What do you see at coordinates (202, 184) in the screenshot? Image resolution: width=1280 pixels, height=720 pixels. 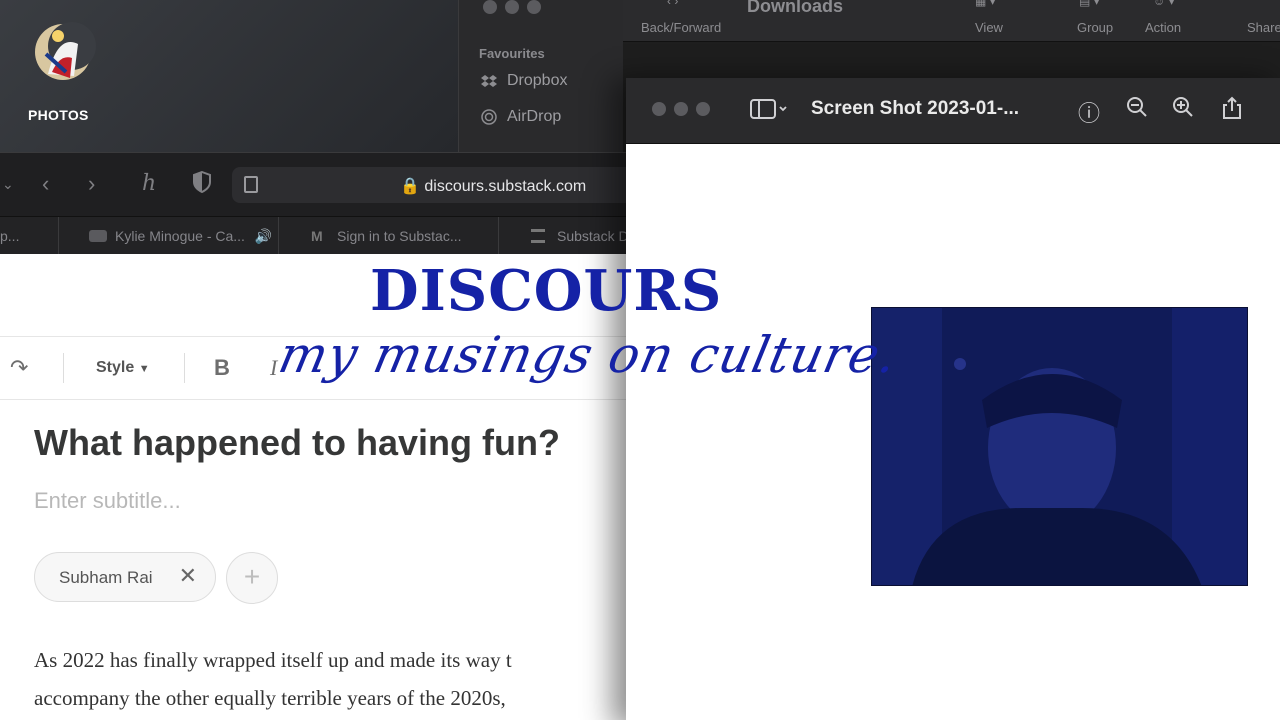 I see `shield-icon` at bounding box center [202, 184].